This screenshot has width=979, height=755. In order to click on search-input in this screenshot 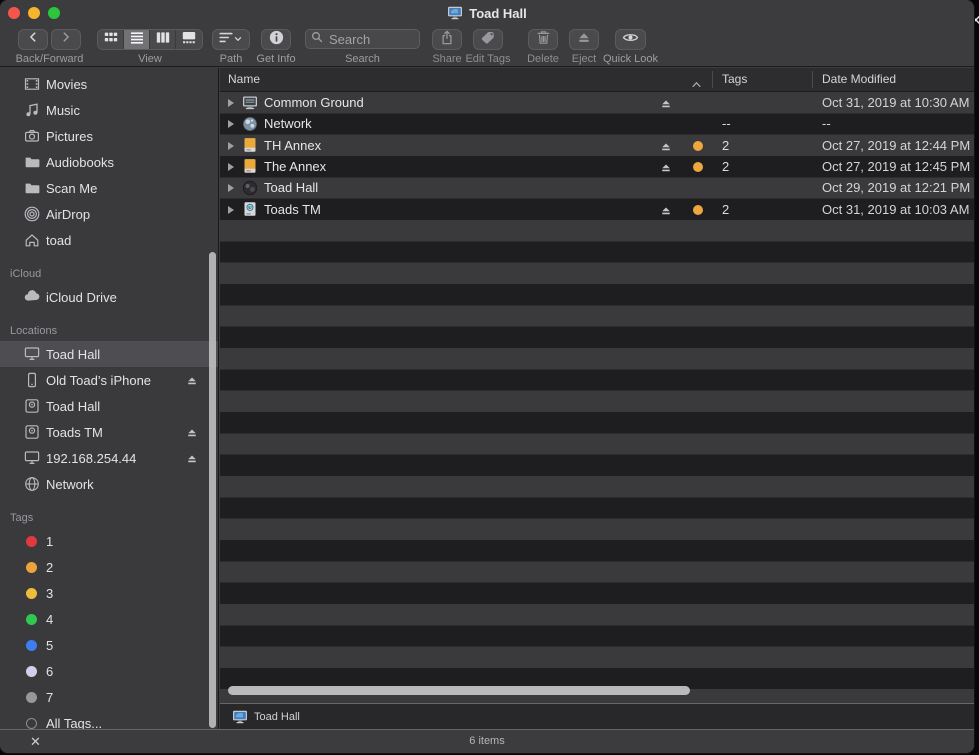, I will do `click(370, 39)`.